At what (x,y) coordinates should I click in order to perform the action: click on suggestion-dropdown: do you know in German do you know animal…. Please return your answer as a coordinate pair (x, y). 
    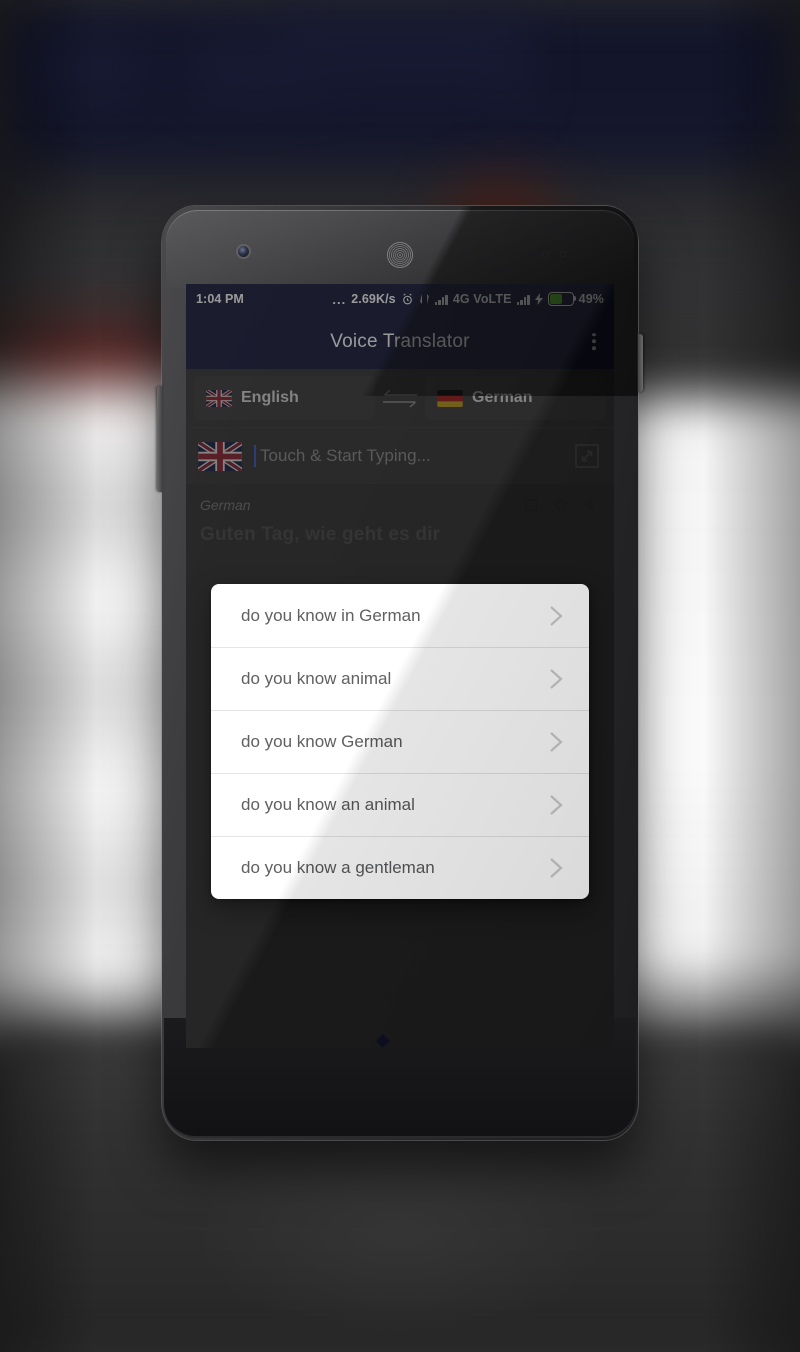
    Looking at the image, I should click on (400, 741).